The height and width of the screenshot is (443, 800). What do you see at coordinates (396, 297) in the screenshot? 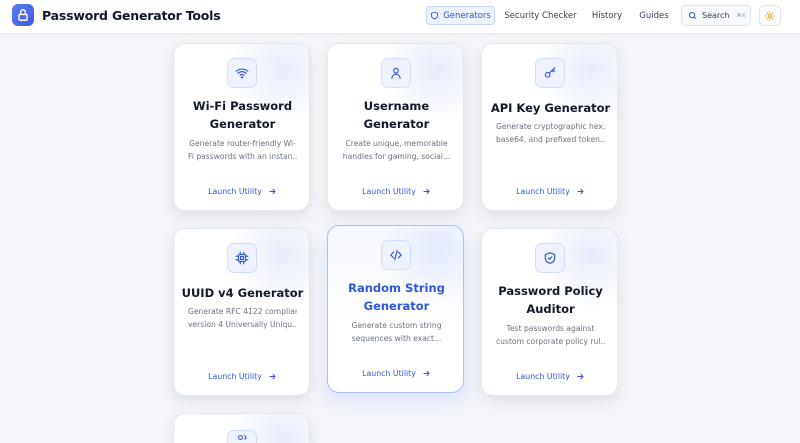
I see `card-title: Random String Generator` at bounding box center [396, 297].